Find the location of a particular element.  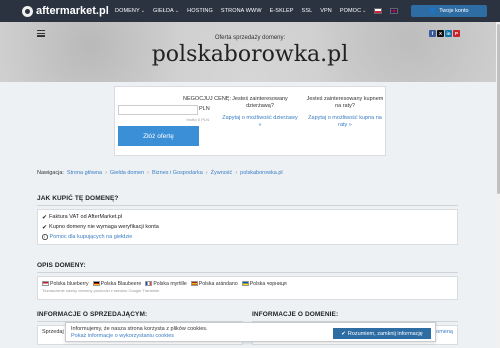

accept-cookies-button: ✔ Rozumiem, zamknij informację is located at coordinates (382, 333).